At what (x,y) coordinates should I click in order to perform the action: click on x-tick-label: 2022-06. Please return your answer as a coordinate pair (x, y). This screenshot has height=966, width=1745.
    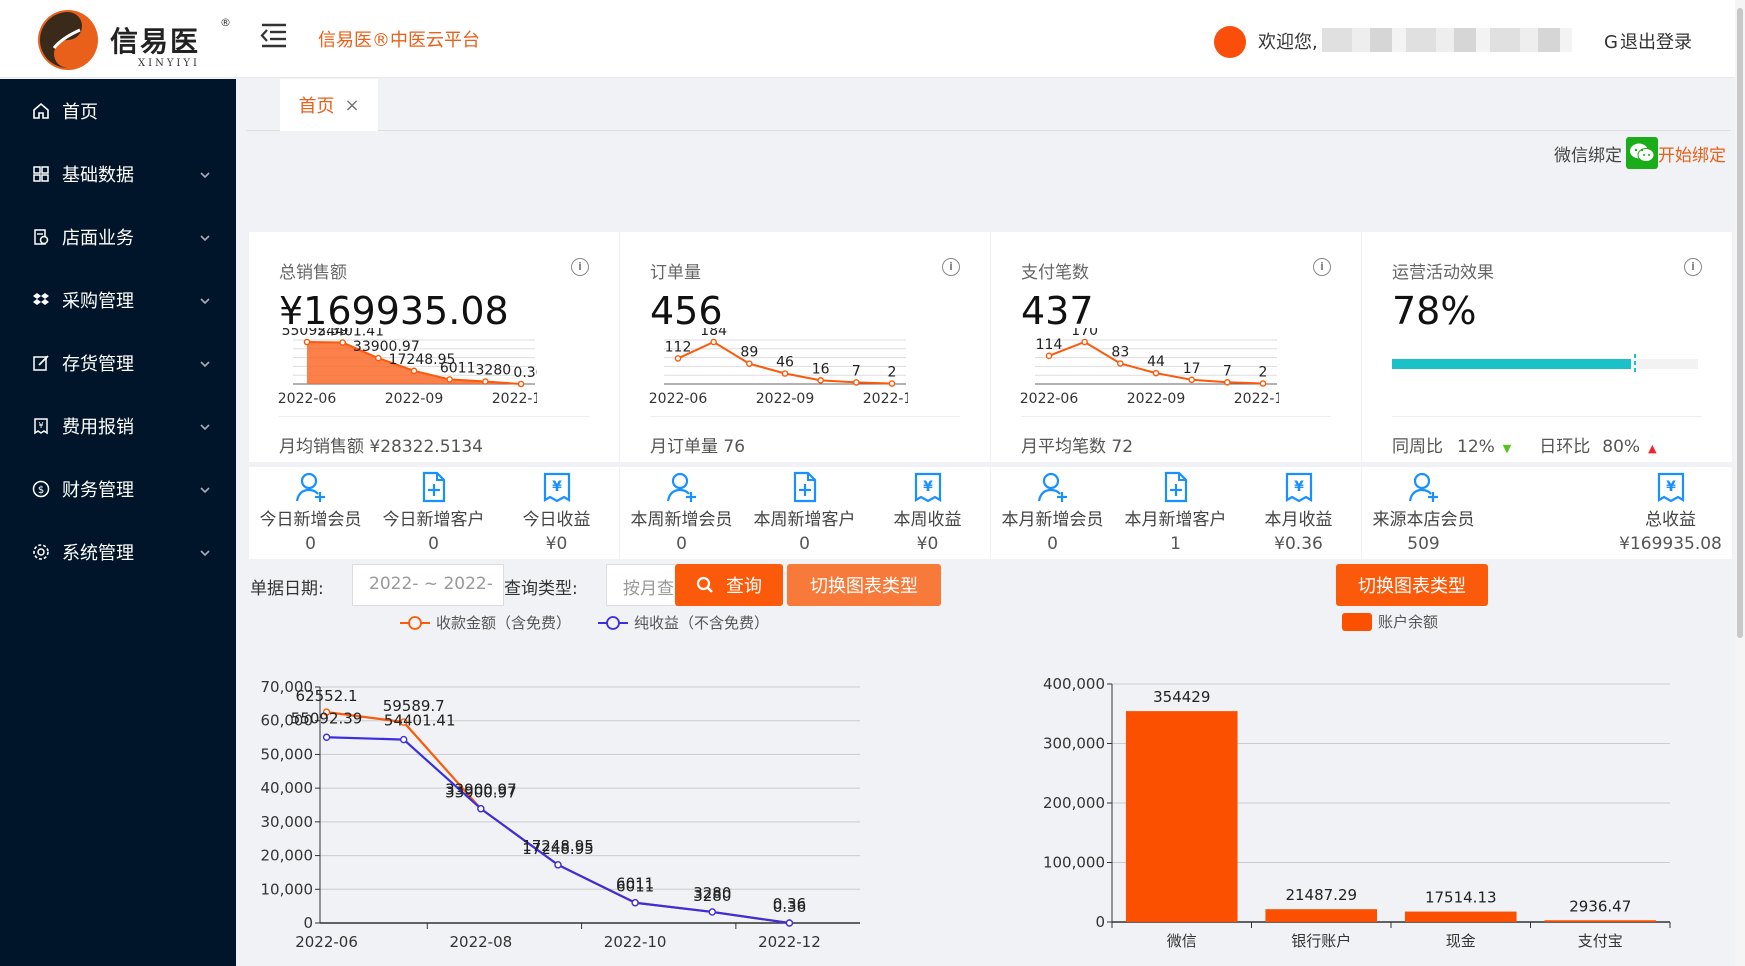
    Looking at the image, I should click on (326, 942).